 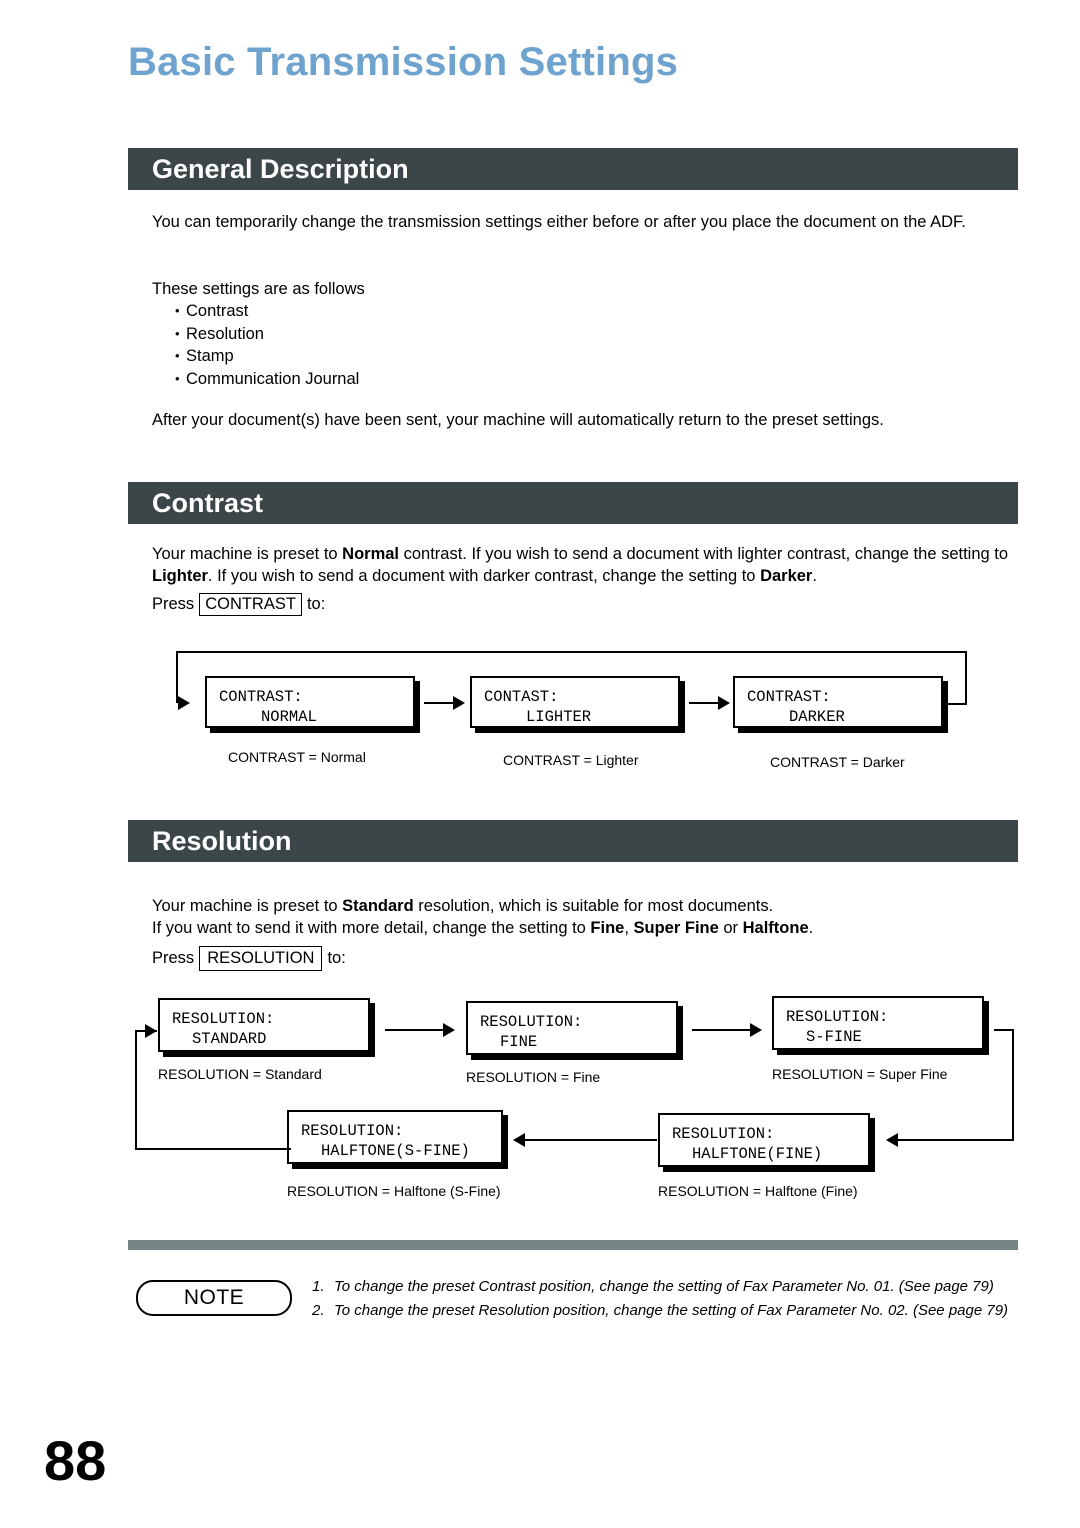 What do you see at coordinates (892, 1140) in the screenshot?
I see `resolution-connector-arrowhead-right` at bounding box center [892, 1140].